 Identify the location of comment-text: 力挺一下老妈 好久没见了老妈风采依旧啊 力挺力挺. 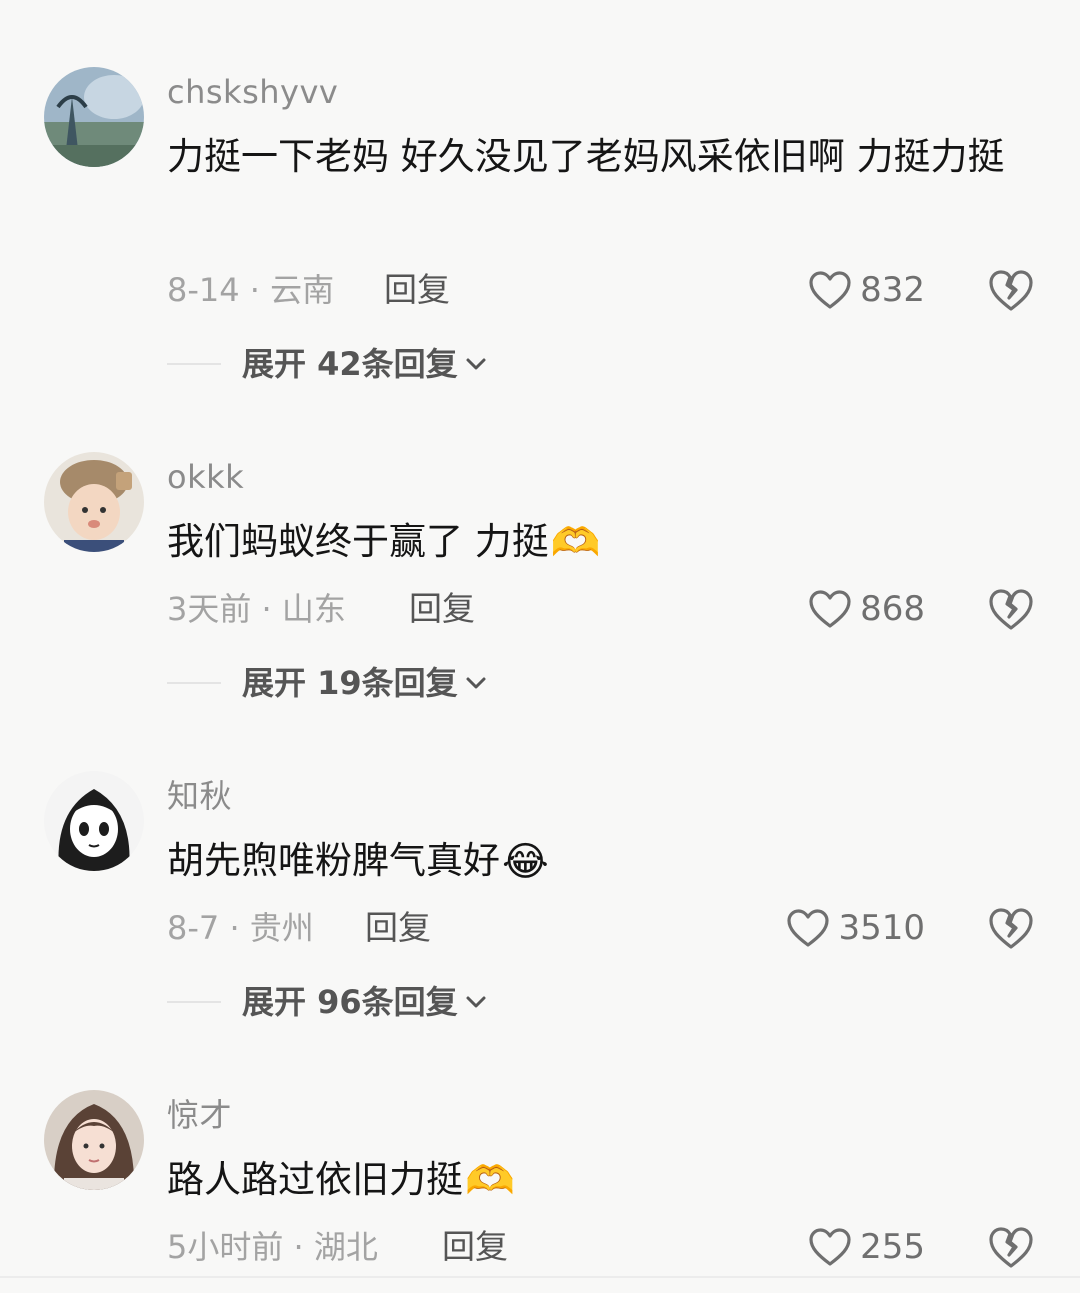
(607, 157).